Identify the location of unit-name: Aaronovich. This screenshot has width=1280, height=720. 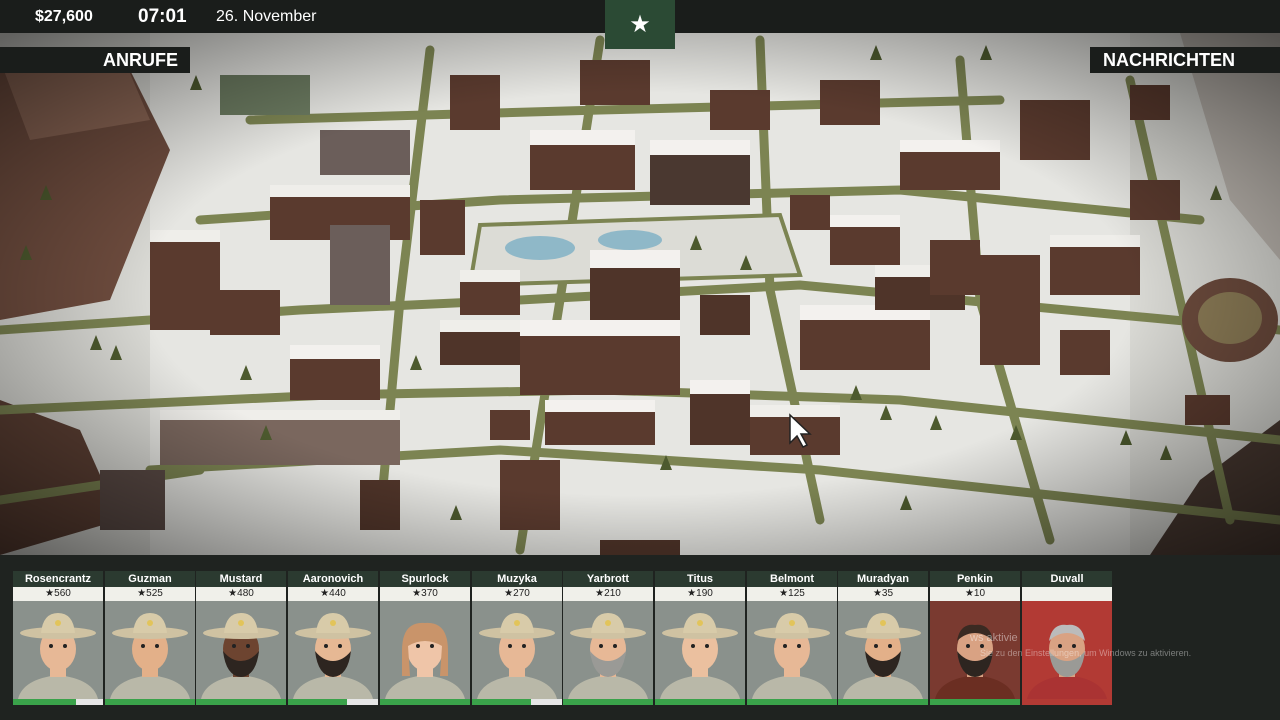
(333, 579).